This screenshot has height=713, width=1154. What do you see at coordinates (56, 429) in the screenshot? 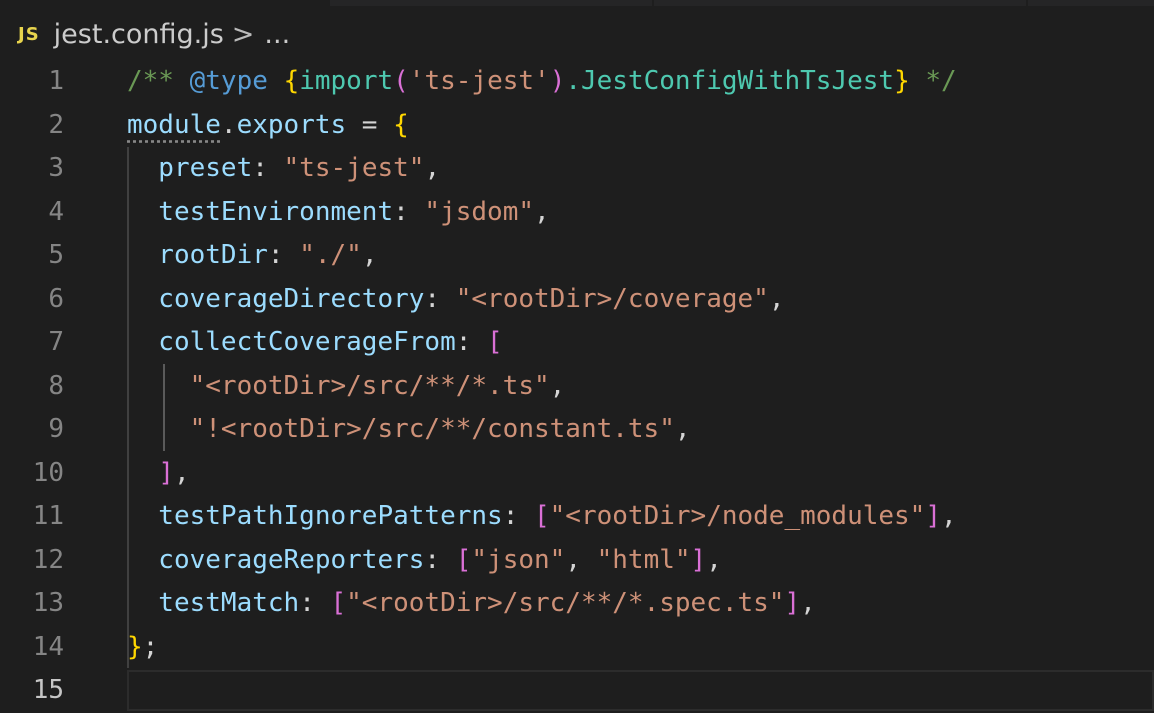
I see `line-number: 9` at bounding box center [56, 429].